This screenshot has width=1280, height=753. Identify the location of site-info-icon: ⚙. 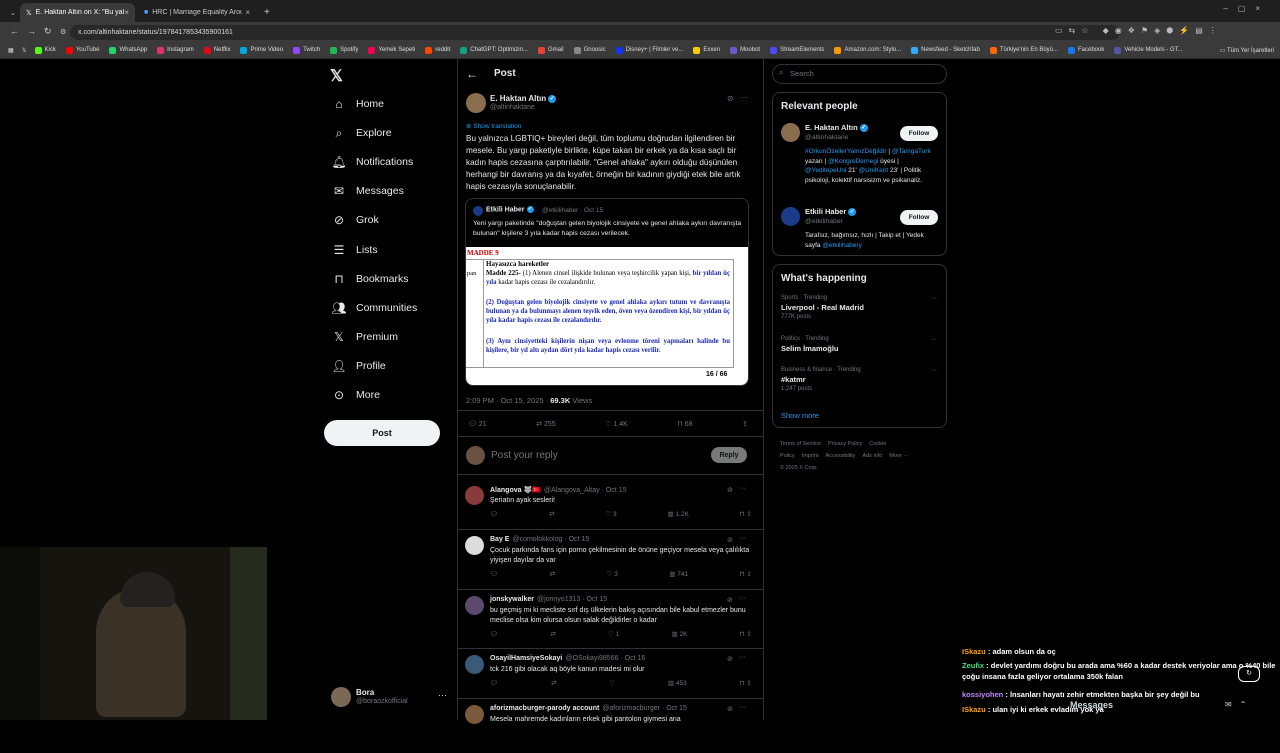
(63, 32).